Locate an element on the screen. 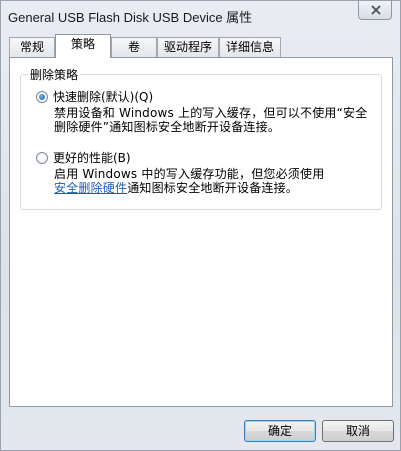 Image resolution: width=401 pixels, height=451 pixels. tab-details: 详细信息 is located at coordinates (250, 47).